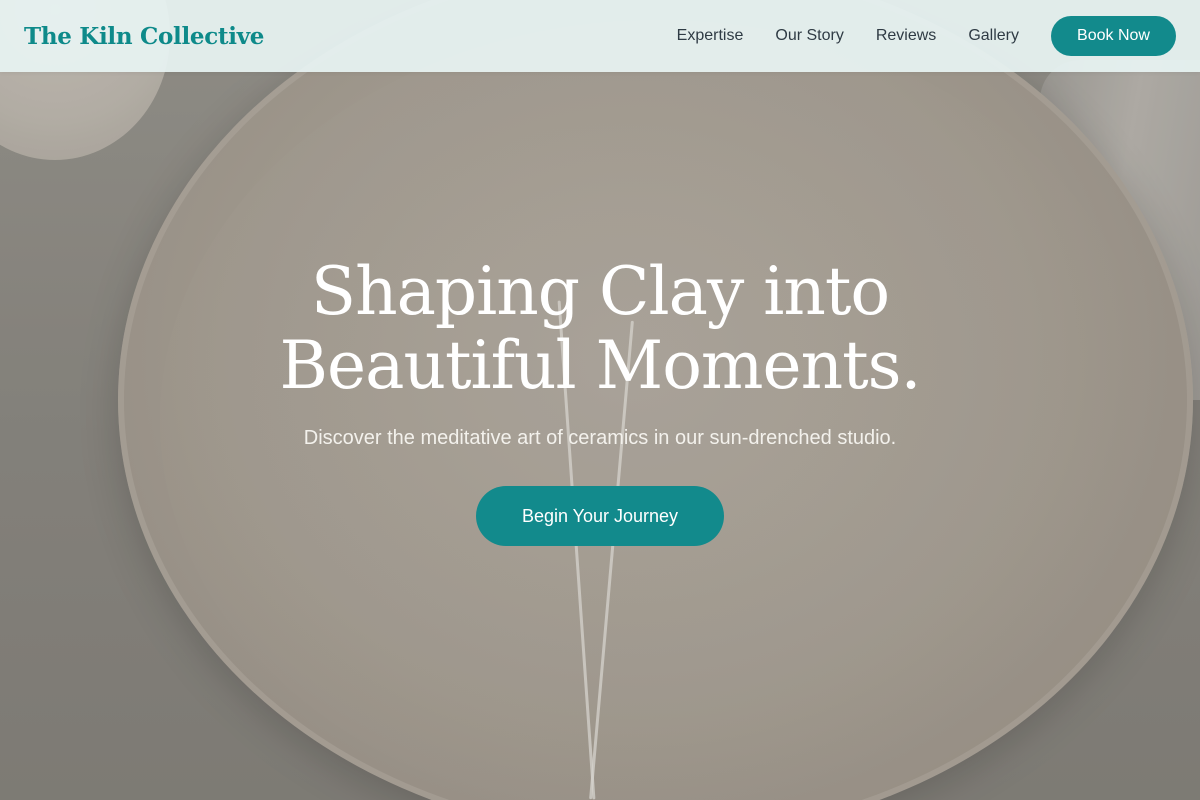 This screenshot has width=1200, height=800. Describe the element at coordinates (1113, 36) in the screenshot. I see `book-now-button: Book Now` at that location.